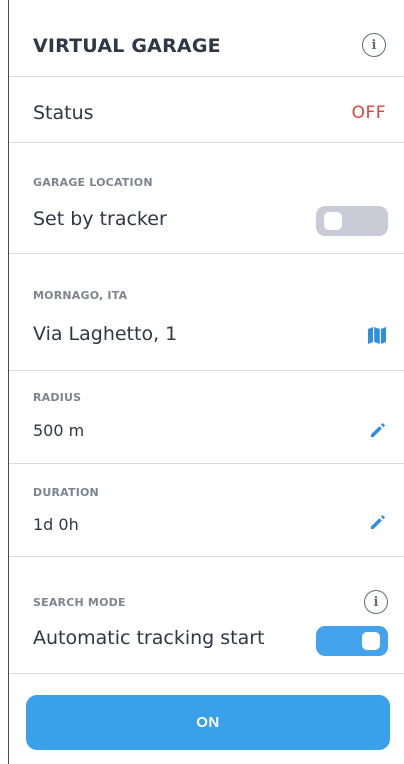  Describe the element at coordinates (206, 324) in the screenshot. I see `address-section: MORNAGO, ITA Via Laghetto, 1` at that location.